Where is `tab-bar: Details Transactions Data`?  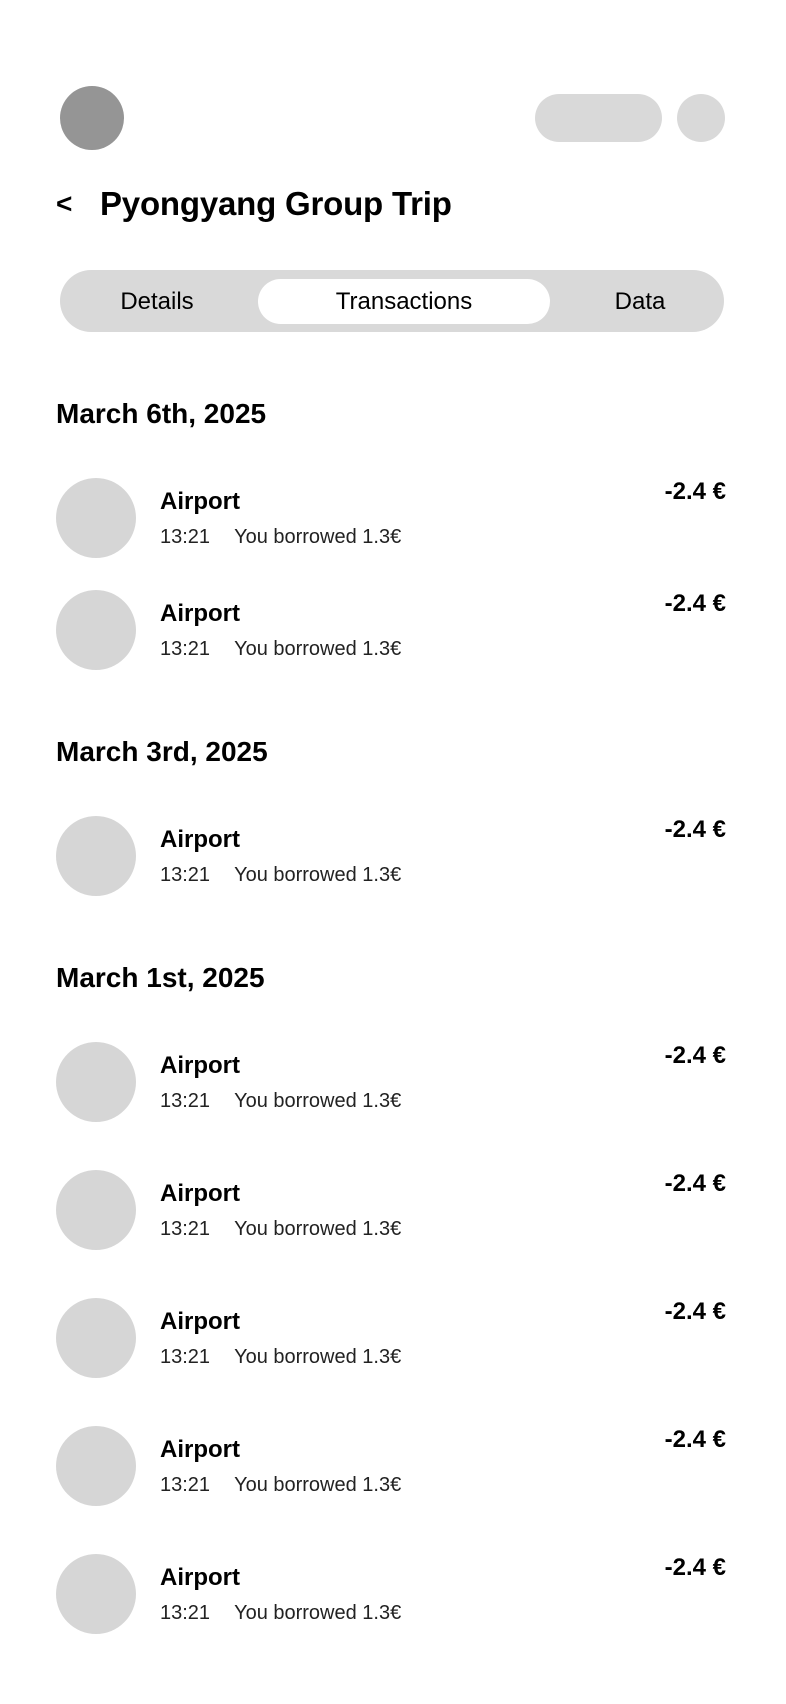
tab-bar: Details Transactions Data is located at coordinates (392, 301).